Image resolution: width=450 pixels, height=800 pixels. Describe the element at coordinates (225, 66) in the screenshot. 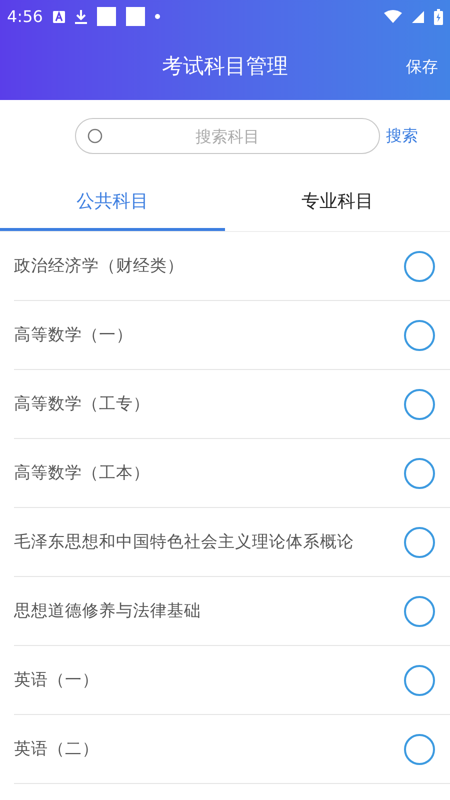

I see `page-title: 考试科目管理` at that location.